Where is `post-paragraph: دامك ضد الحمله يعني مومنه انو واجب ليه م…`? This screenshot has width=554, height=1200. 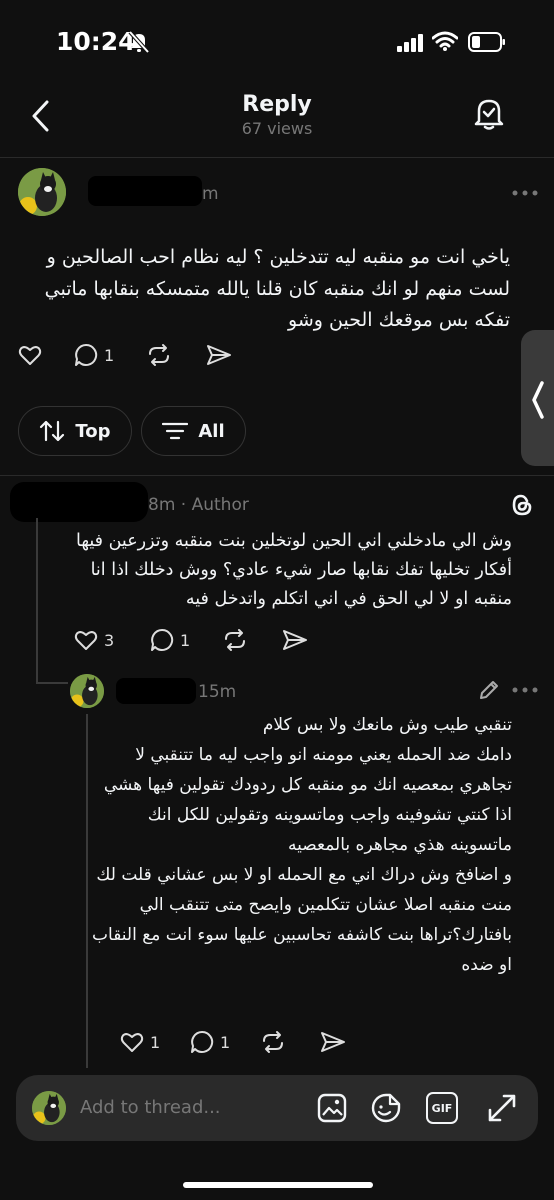 post-paragraph: دامك ضد الحمله يعني مومنه انو واجب ليه م… is located at coordinates (307, 800).